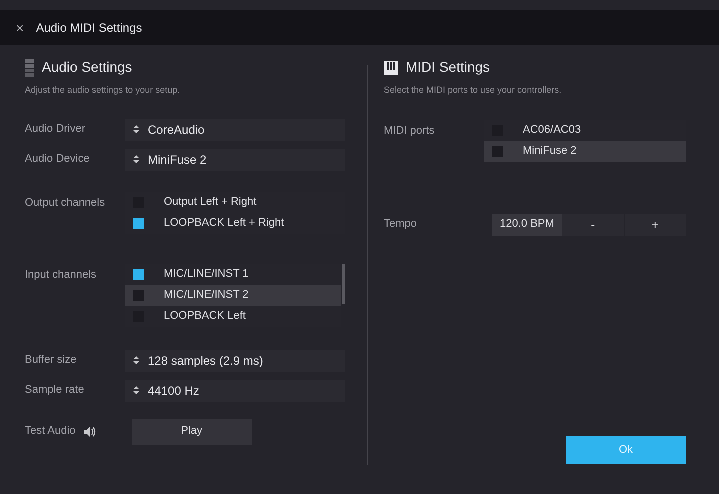 The height and width of the screenshot is (494, 719). Describe the element at coordinates (235, 129) in the screenshot. I see `dropdown: CoreAudio` at that location.